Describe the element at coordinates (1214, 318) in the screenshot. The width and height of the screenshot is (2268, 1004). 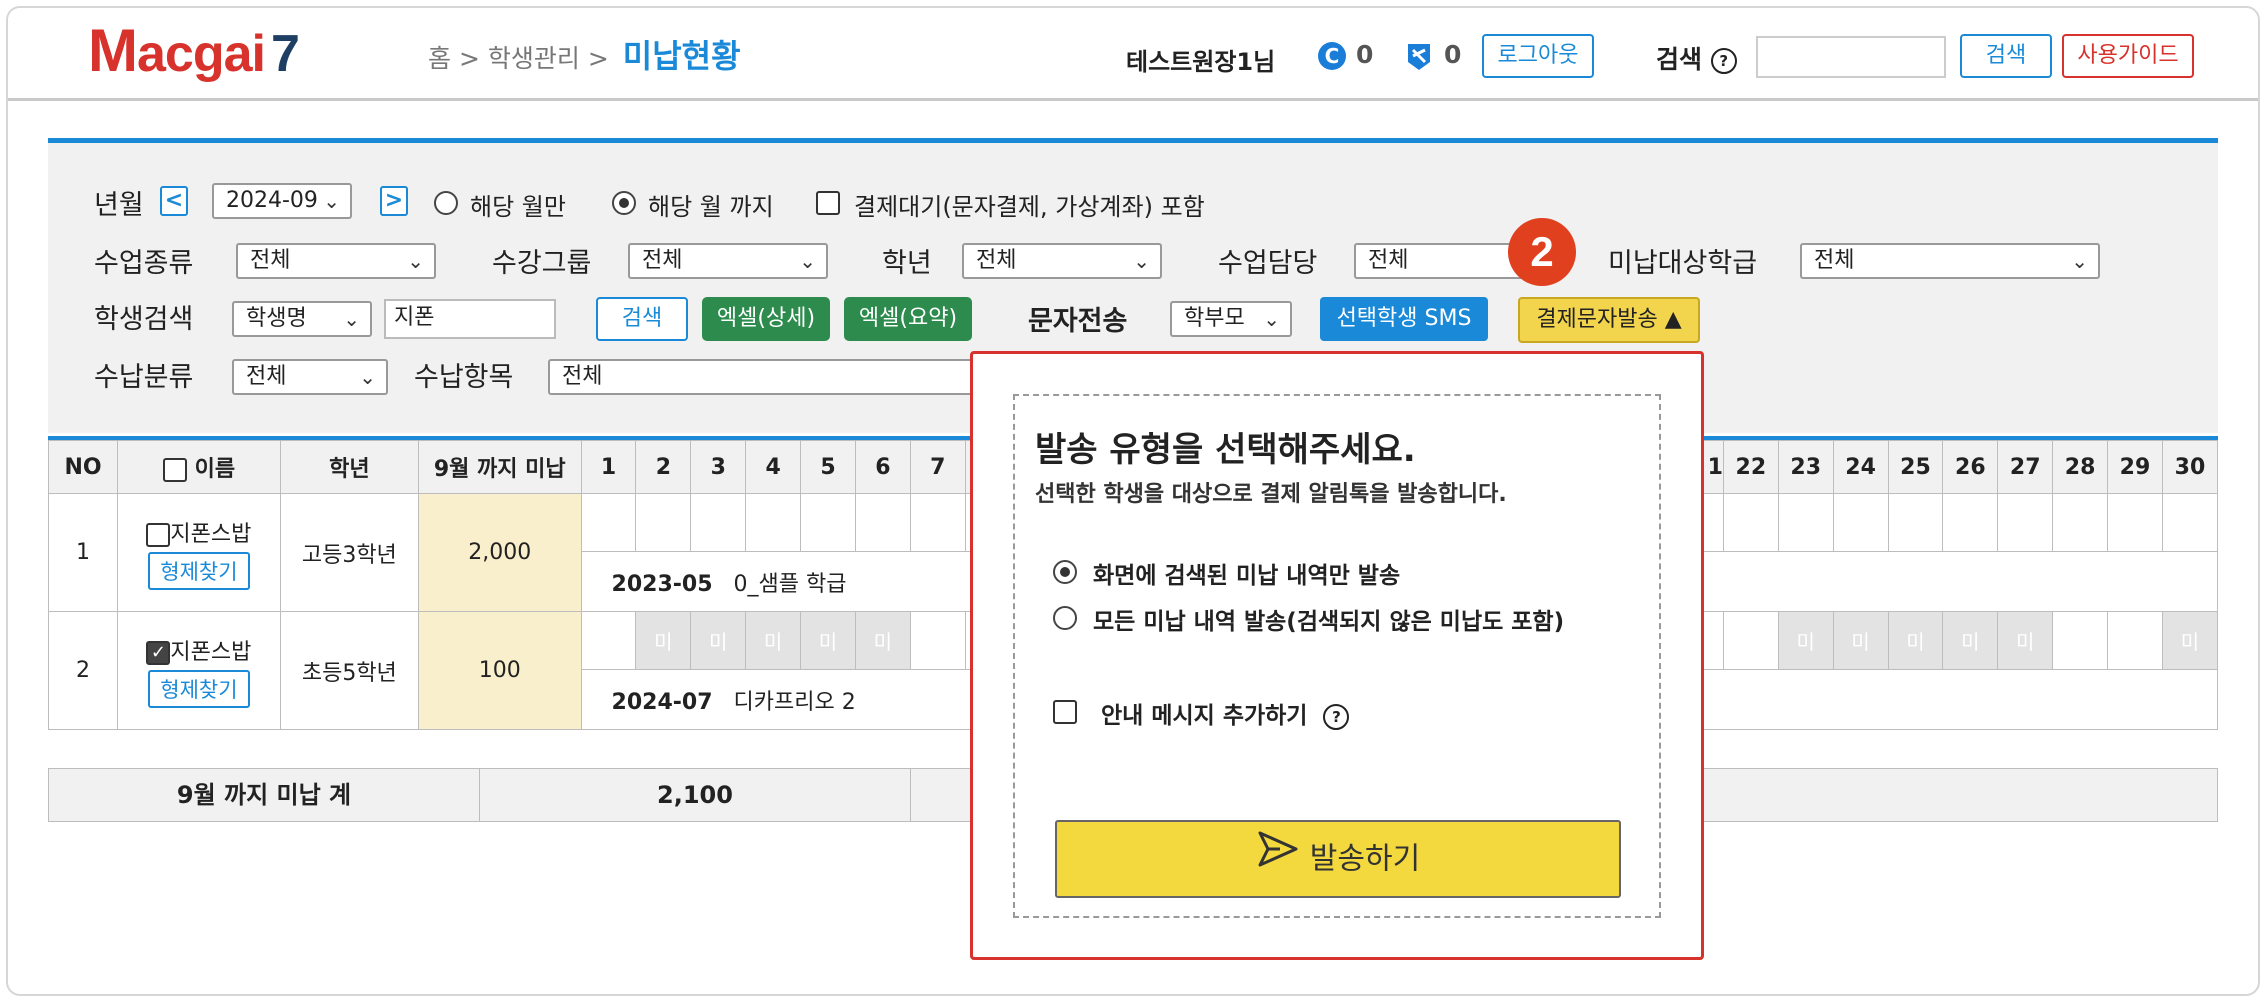
I see `sms-target-value: 학부모` at that location.